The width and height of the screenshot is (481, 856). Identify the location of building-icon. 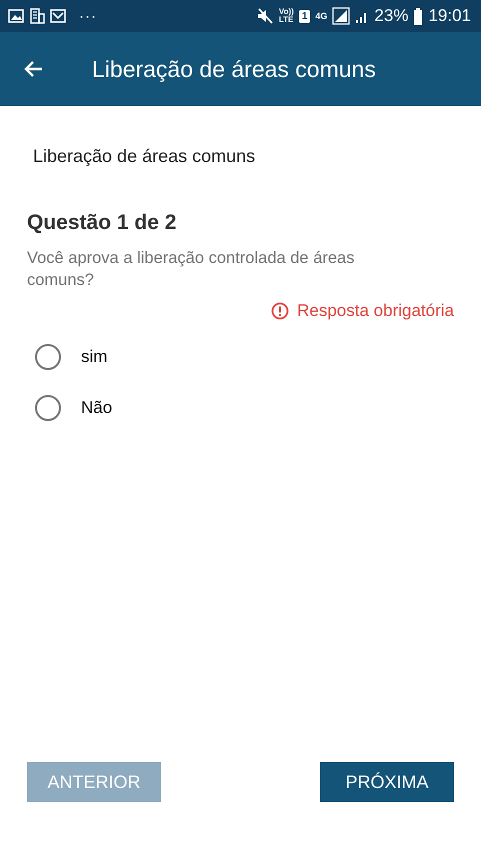
(37, 16).